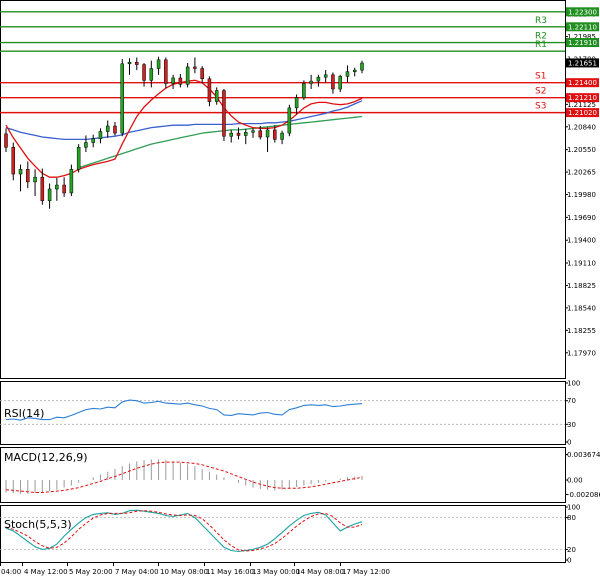 This screenshot has height=582, width=600. Describe the element at coordinates (571, 401) in the screenshot. I see `rsi-axis-tick-label: 70` at that location.